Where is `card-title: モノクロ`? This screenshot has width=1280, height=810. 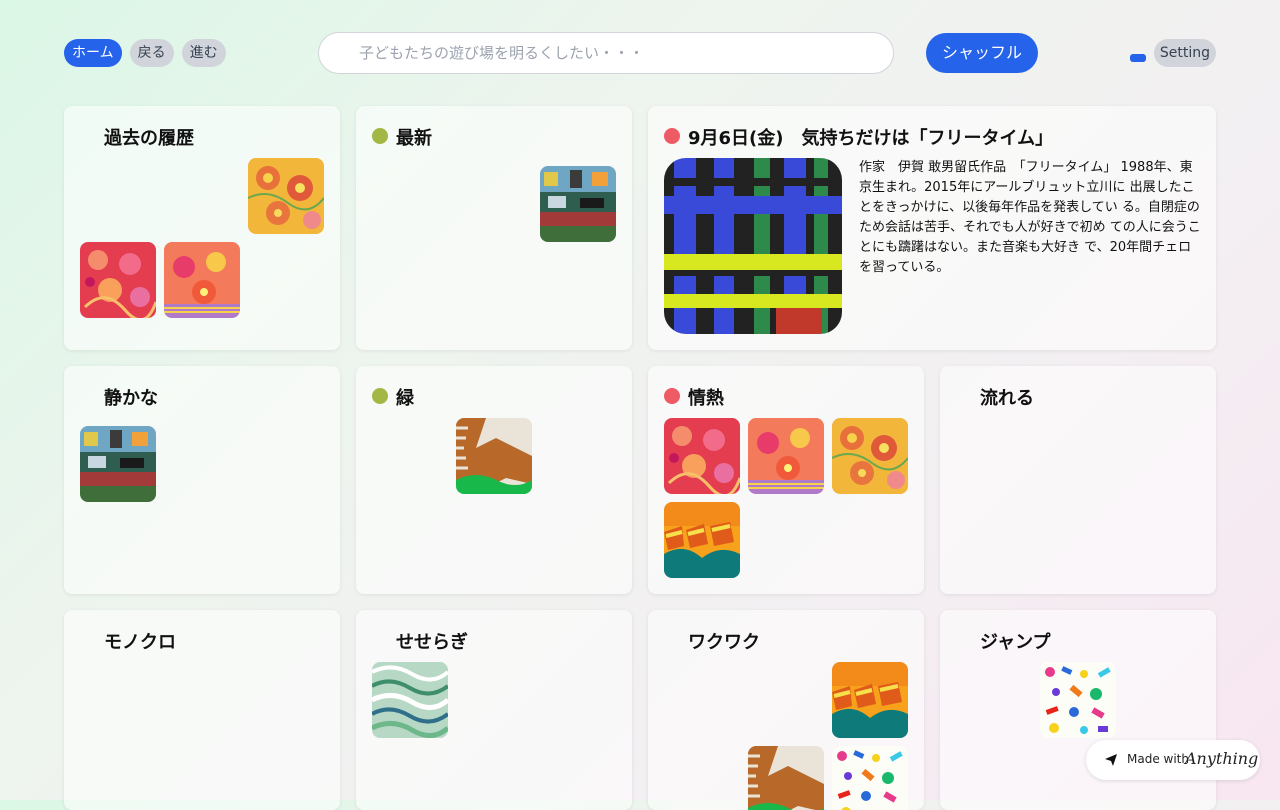
card-title: モノクロ is located at coordinates (140, 642).